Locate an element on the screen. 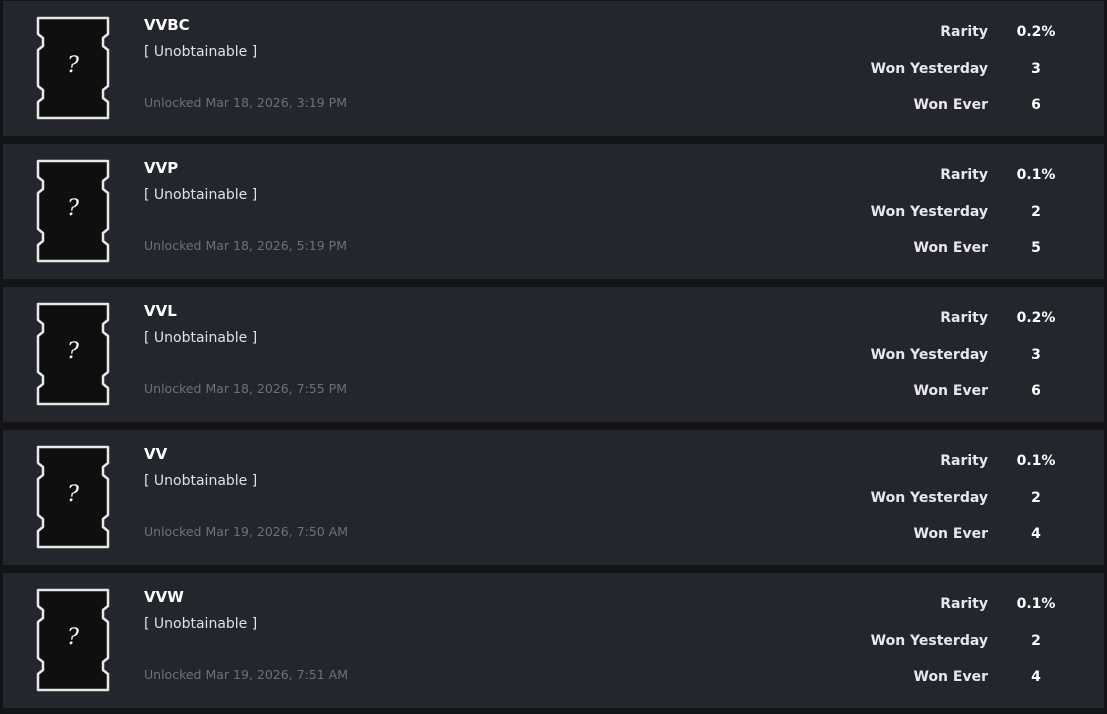 This screenshot has width=1107, height=714. unlocked-timestamp: Unlocked Mar 18, 2026, 7:55 PM is located at coordinates (245, 388).